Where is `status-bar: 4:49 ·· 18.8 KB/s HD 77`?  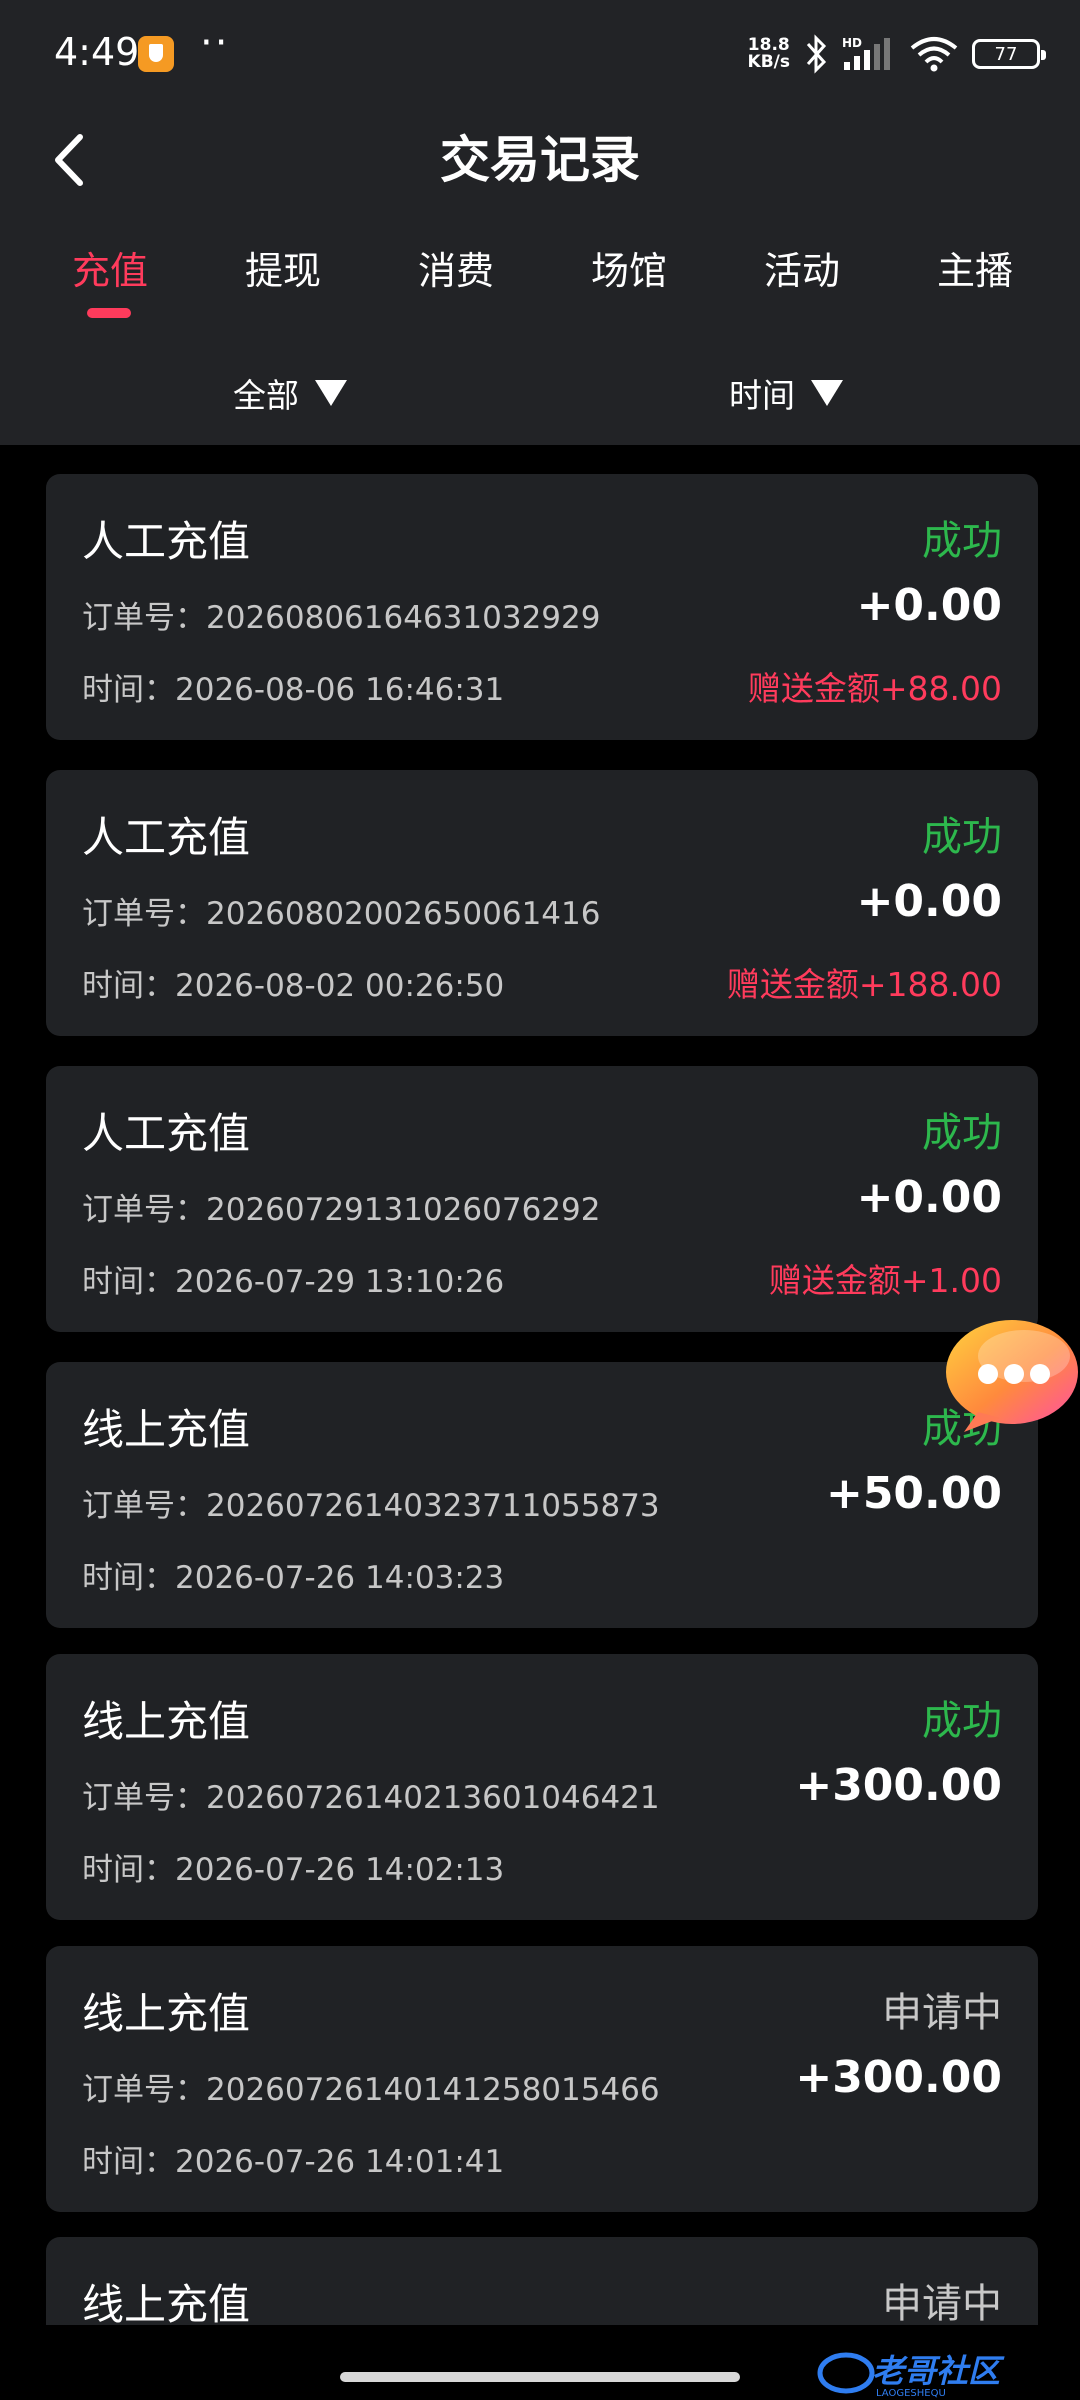 status-bar: 4:49 ·· 18.8 KB/s HD 77 is located at coordinates (540, 55).